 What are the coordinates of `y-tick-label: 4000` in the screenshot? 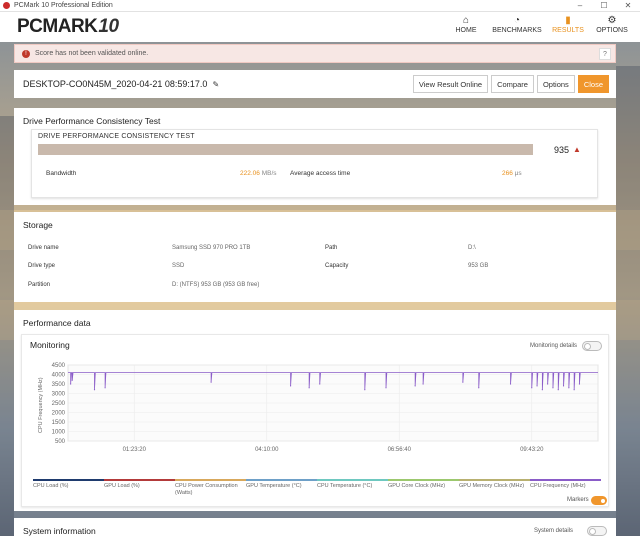 It's located at (59, 376).